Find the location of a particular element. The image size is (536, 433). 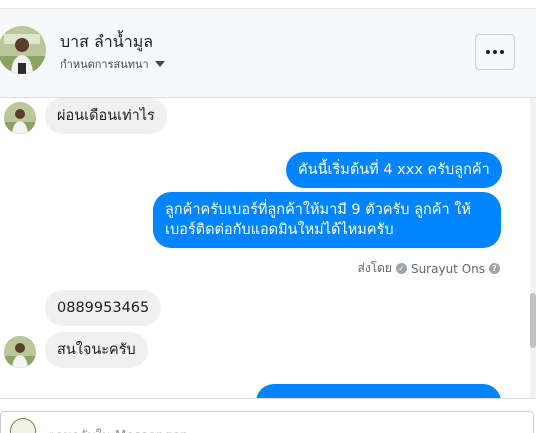

caret-down-icon is located at coordinates (159, 64).